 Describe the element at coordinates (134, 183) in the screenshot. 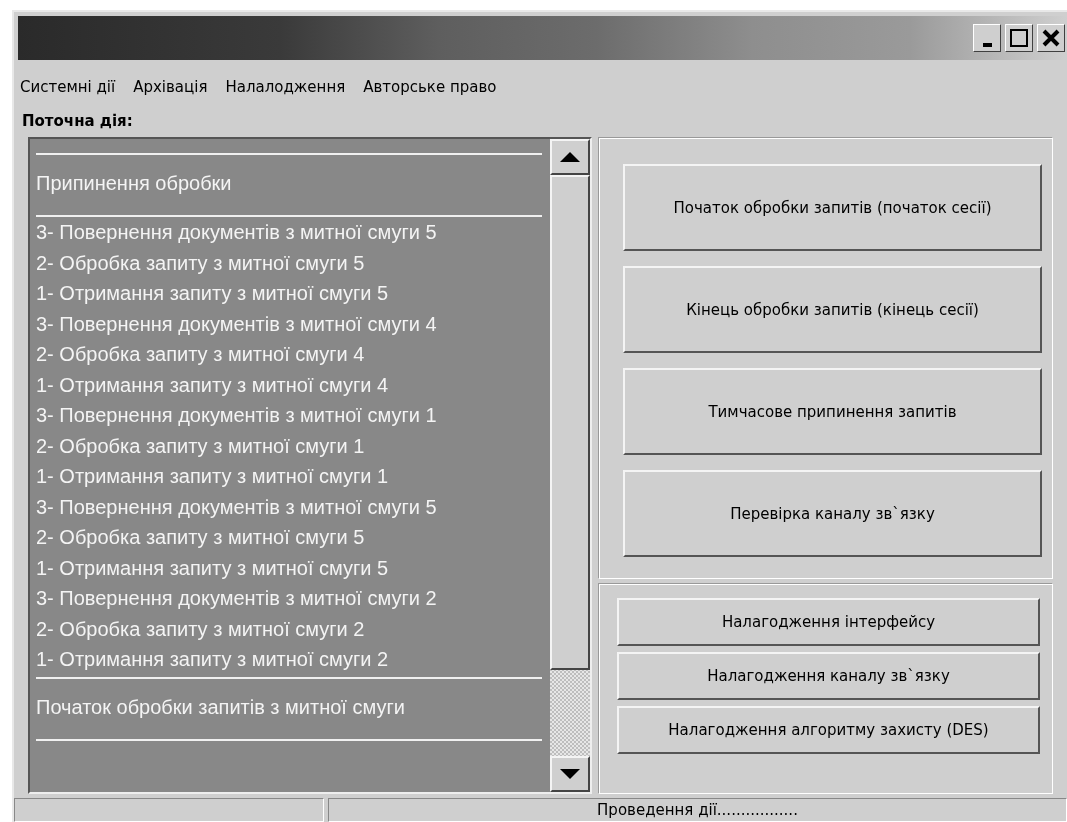

I see `log-header: Припинення обробки` at that location.